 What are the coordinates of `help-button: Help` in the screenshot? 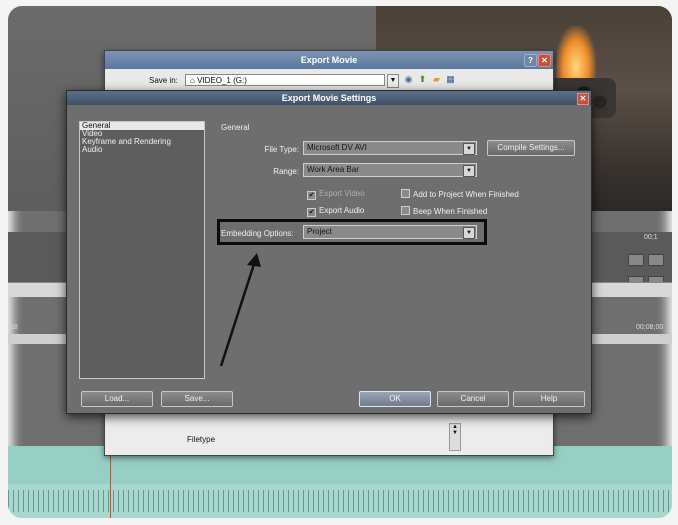 It's located at (549, 399).